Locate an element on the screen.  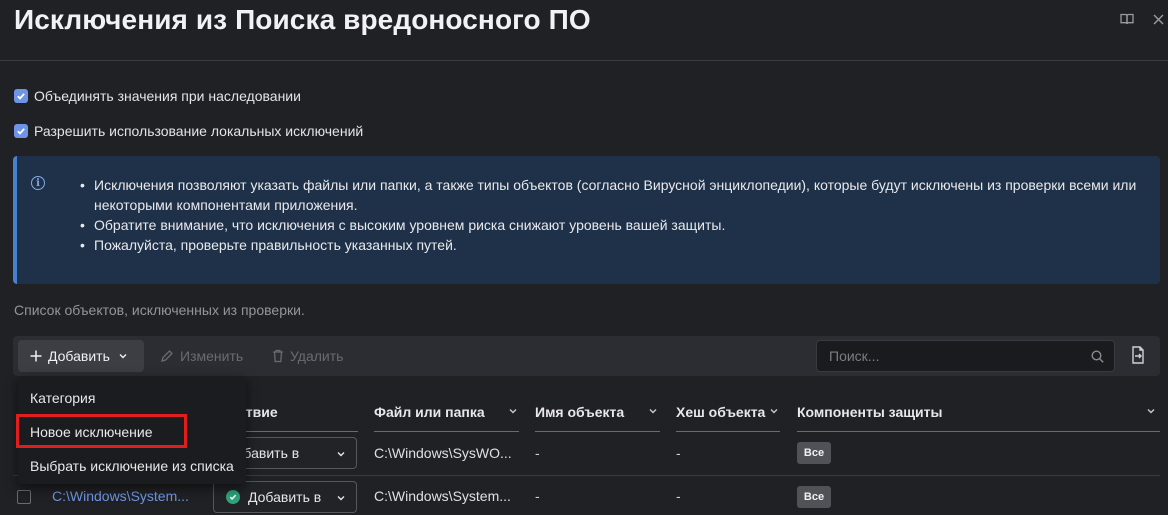
merge-values-setting: Объединять значения при наследовании is located at coordinates (157, 96).